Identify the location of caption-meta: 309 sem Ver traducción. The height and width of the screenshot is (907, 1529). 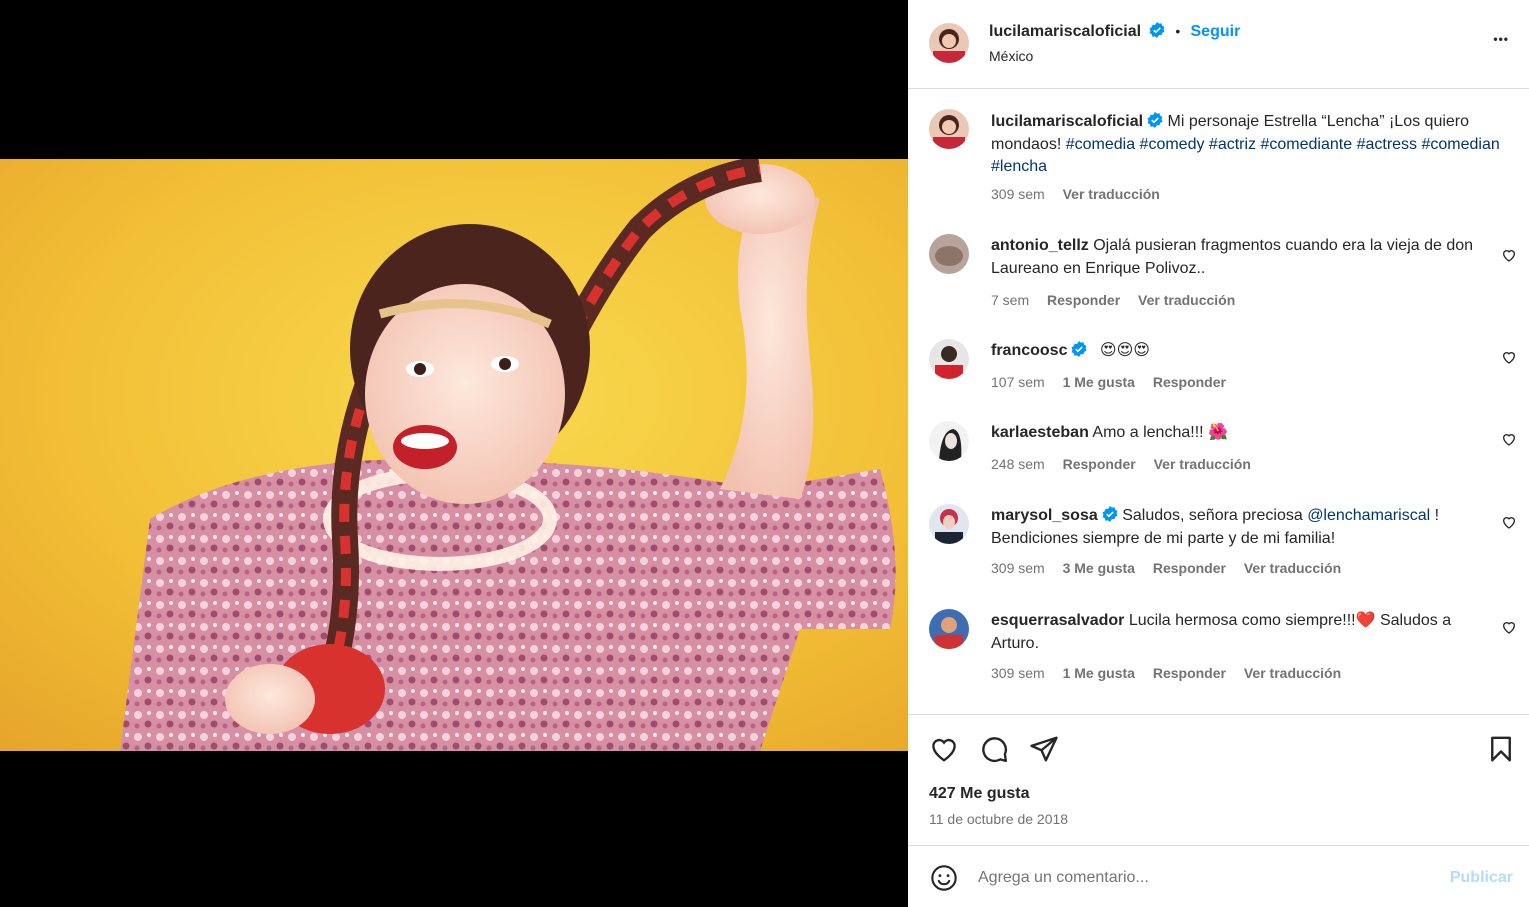
(1082, 194).